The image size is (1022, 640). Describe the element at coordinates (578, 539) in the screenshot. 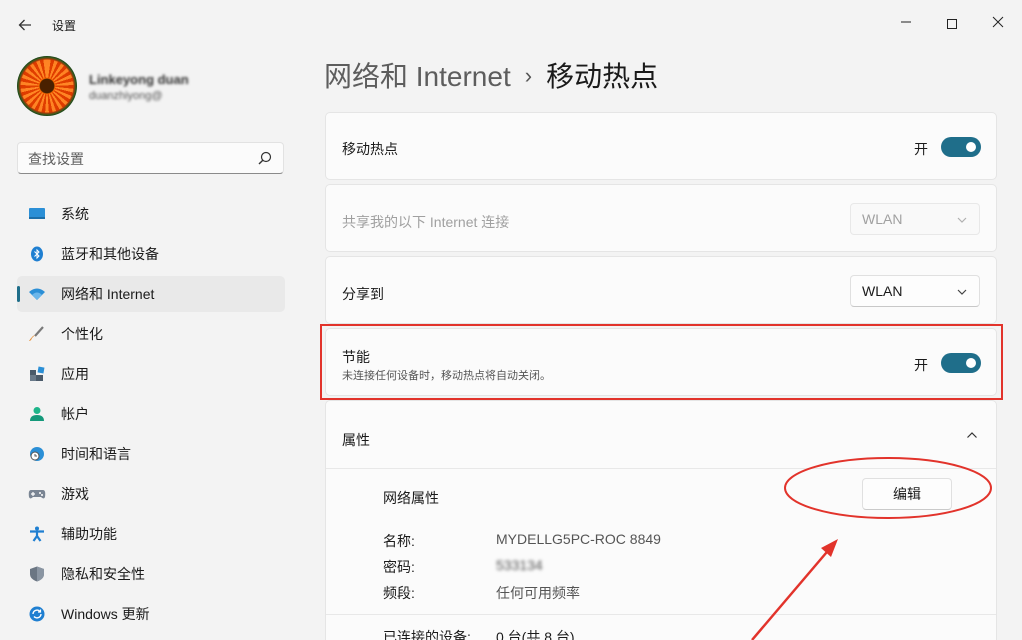

I see `prop-name-value: MYDELLG5PC-ROC 8849` at that location.